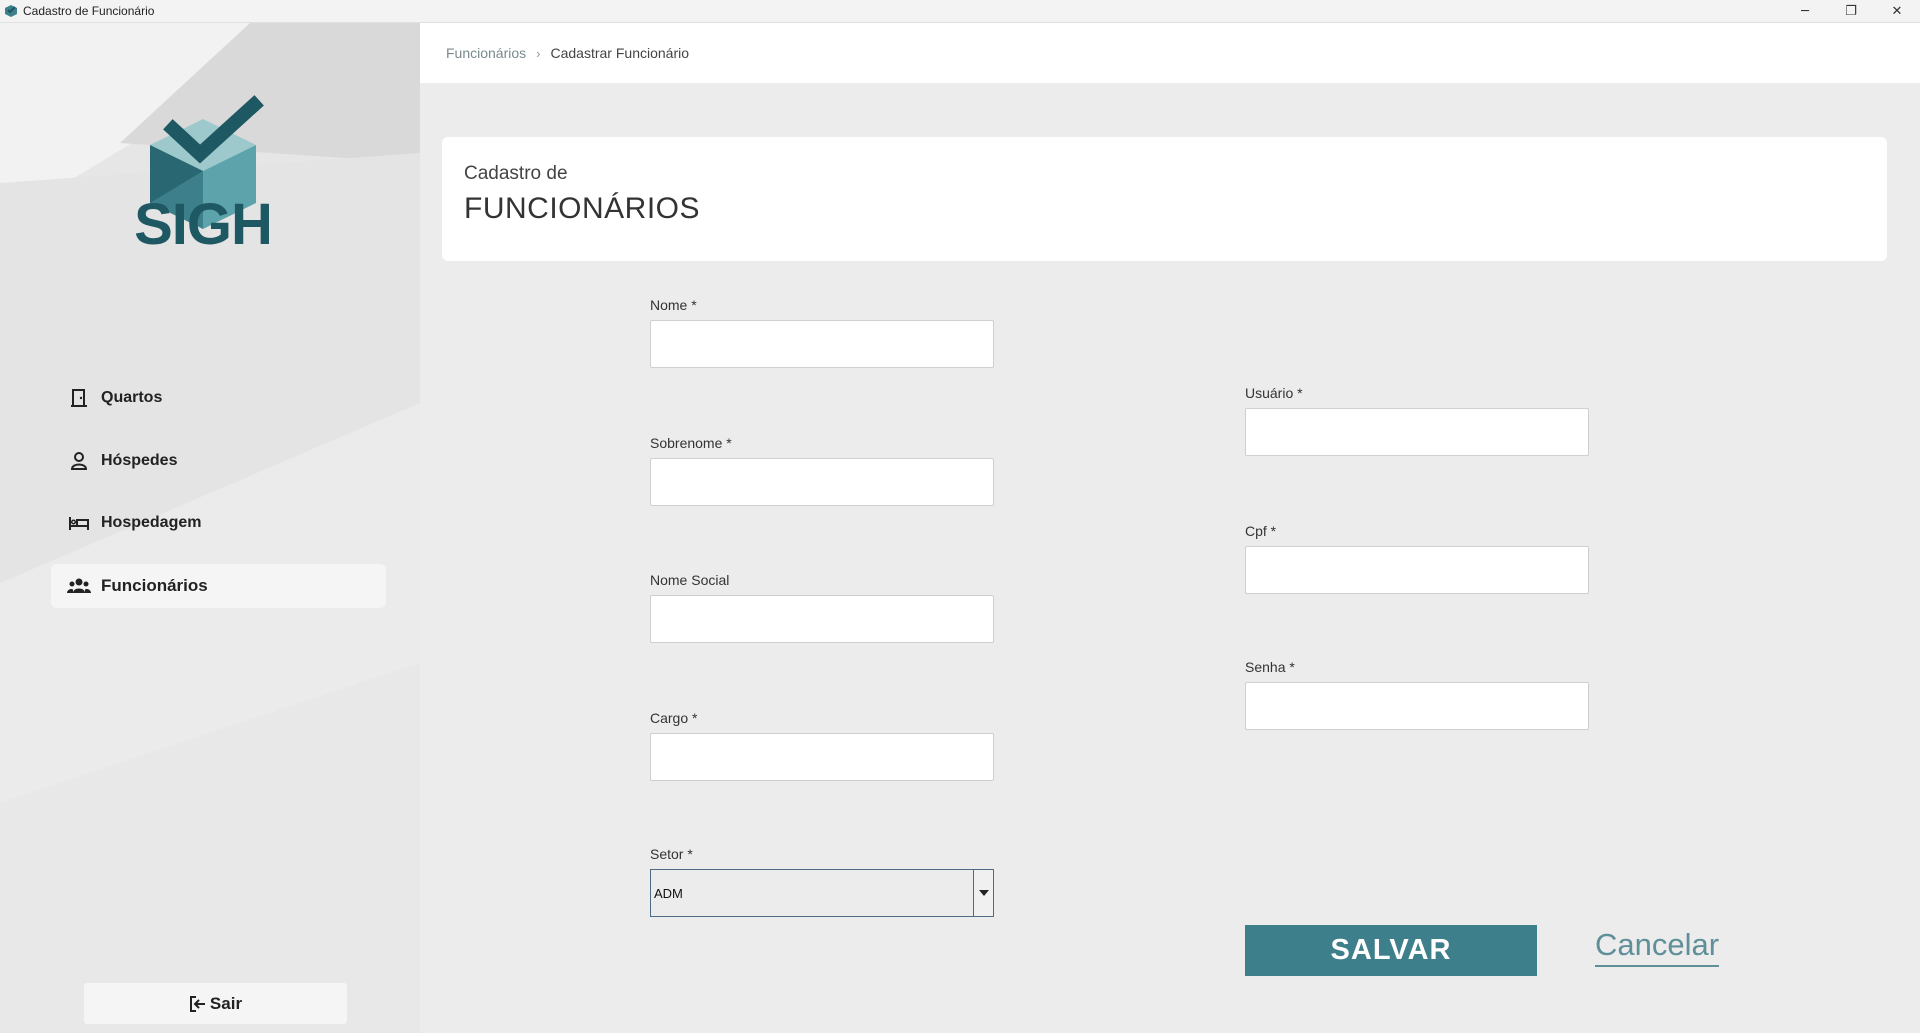 This screenshot has width=1920, height=1033. What do you see at coordinates (960, 11) in the screenshot?
I see `window-titlebar: Cadastro de Funcionário ─ ❐ ✕` at bounding box center [960, 11].